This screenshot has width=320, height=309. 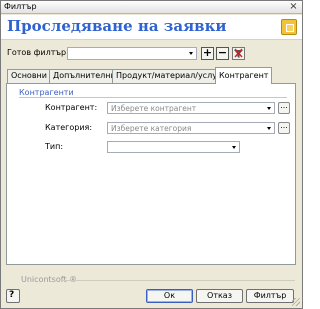 I want to click on contragent-placeholder: Изберете контрагент, so click(x=154, y=108).